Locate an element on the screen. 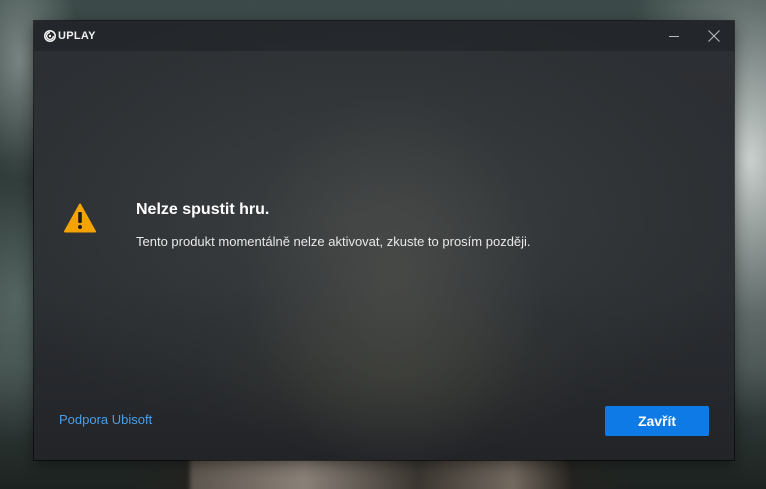 This screenshot has height=489, width=766. uplay-swirl-icon is located at coordinates (50, 36).